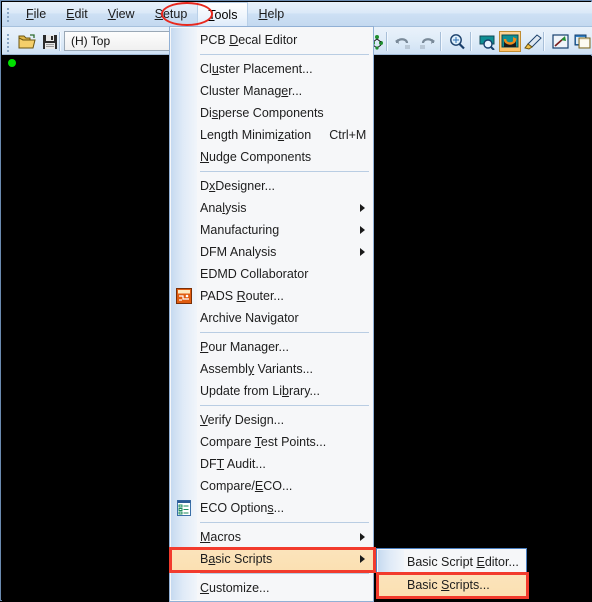  Describe the element at coordinates (8, 43) in the screenshot. I see `toolbar-grip-icon` at that location.